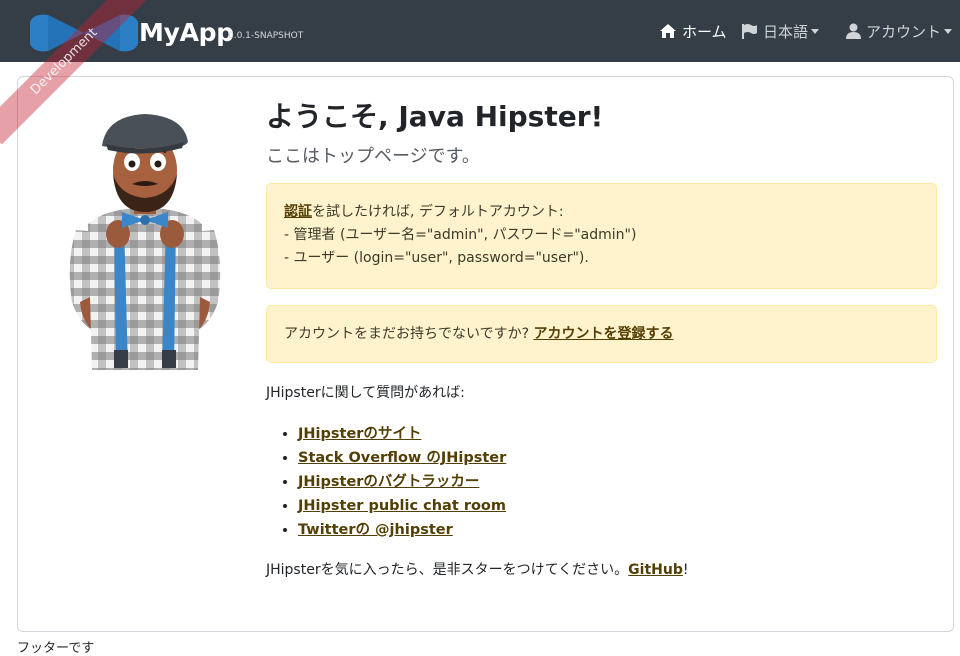  Describe the element at coordinates (298, 212) in the screenshot. I see `login-link: 認証` at that location.